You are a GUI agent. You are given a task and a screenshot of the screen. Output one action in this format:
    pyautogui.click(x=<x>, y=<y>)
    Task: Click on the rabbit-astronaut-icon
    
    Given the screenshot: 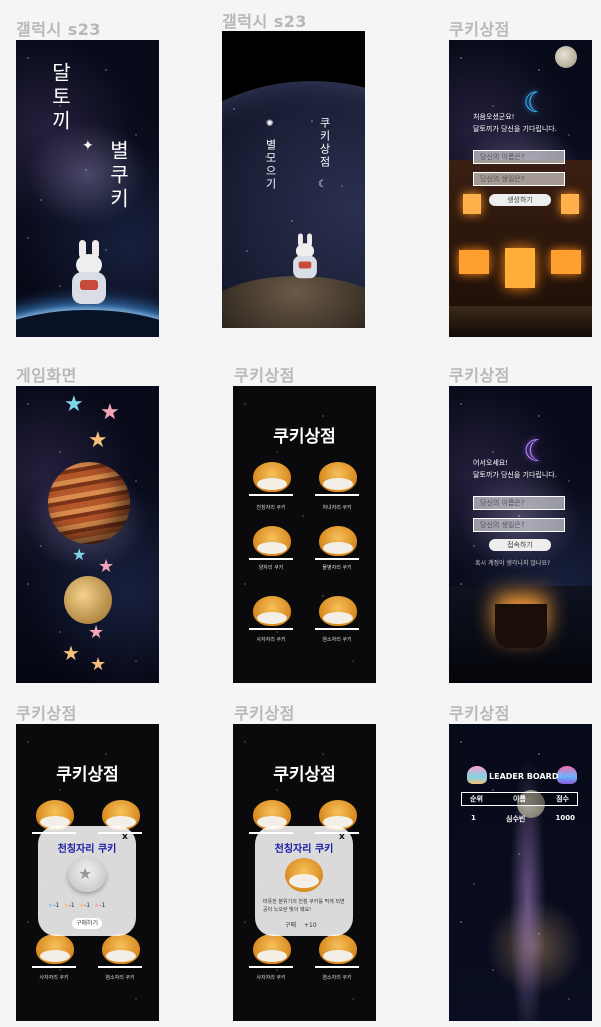 What is the action you would take?
    pyautogui.click(x=89, y=275)
    